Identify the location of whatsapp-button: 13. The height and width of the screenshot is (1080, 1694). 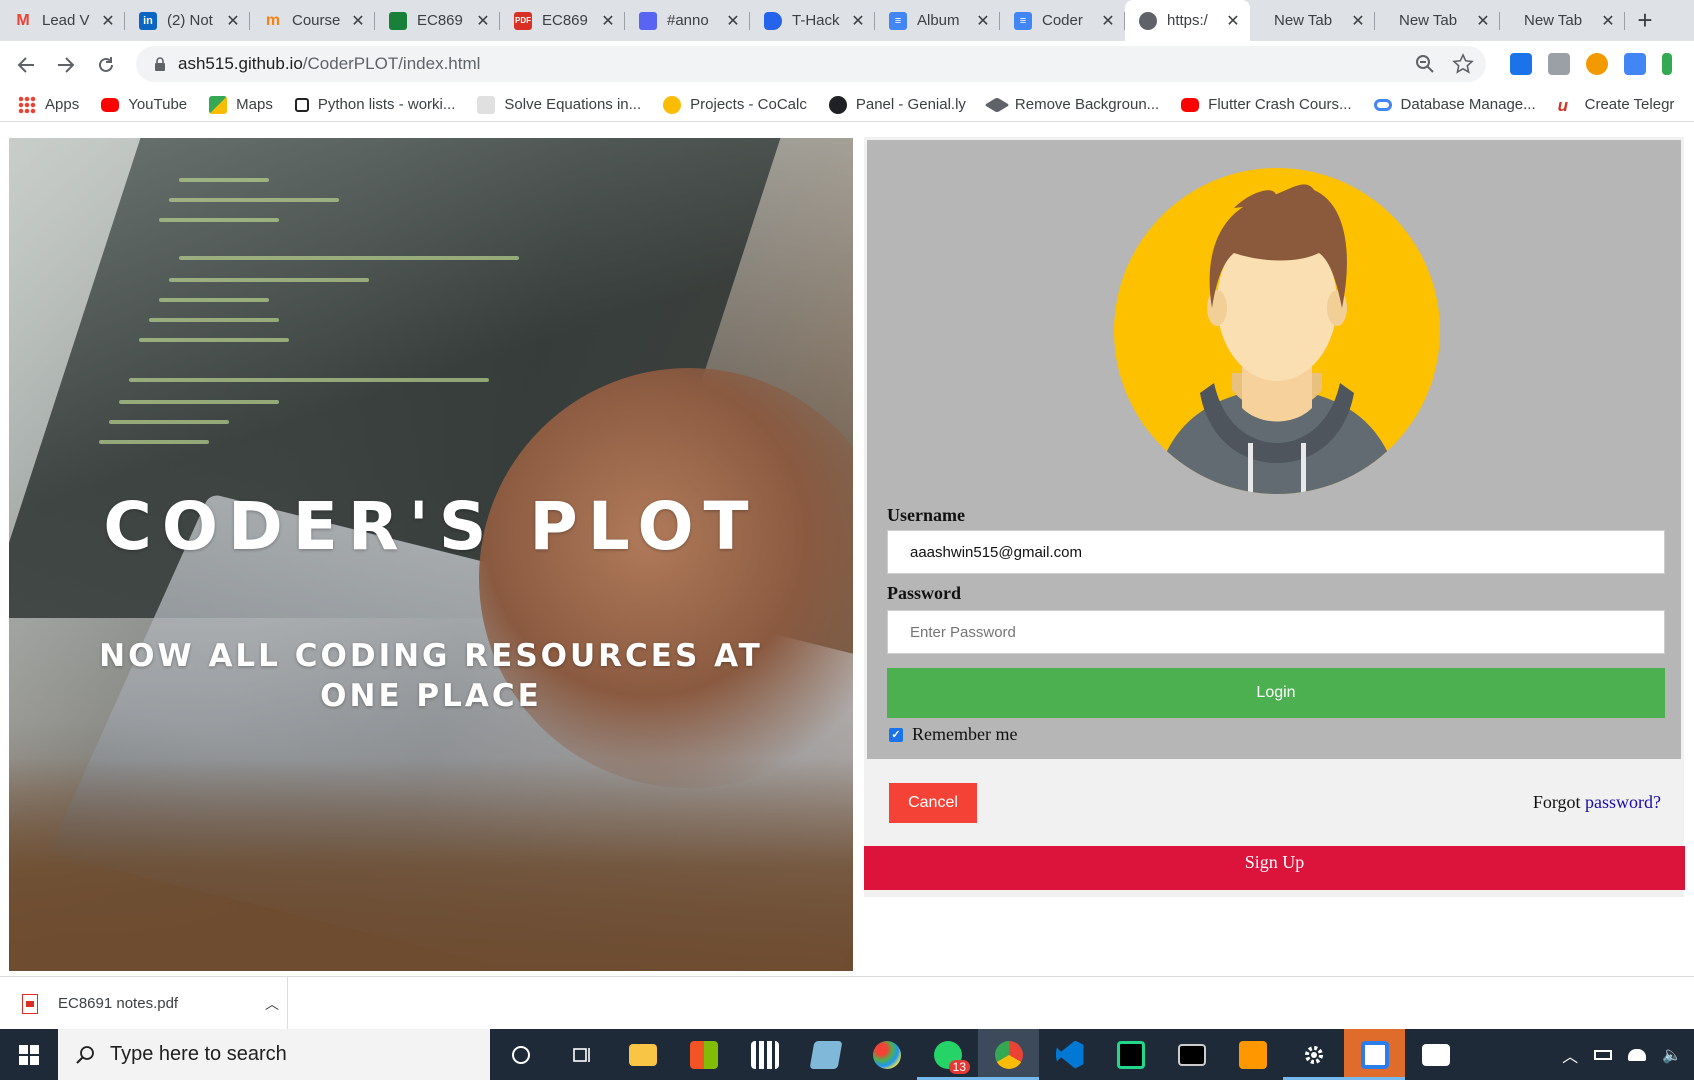
(947, 1054).